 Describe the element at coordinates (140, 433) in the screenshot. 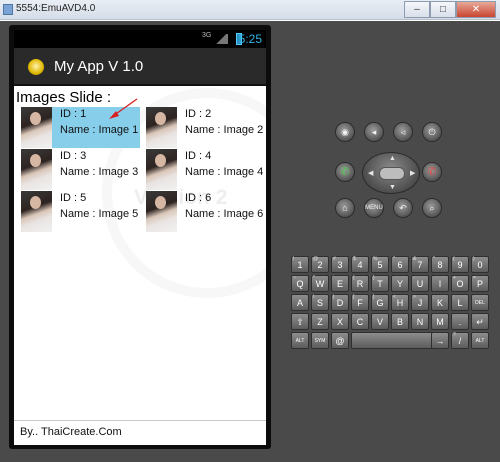

I see `footer: By.. ThaiCreate.Com` at that location.